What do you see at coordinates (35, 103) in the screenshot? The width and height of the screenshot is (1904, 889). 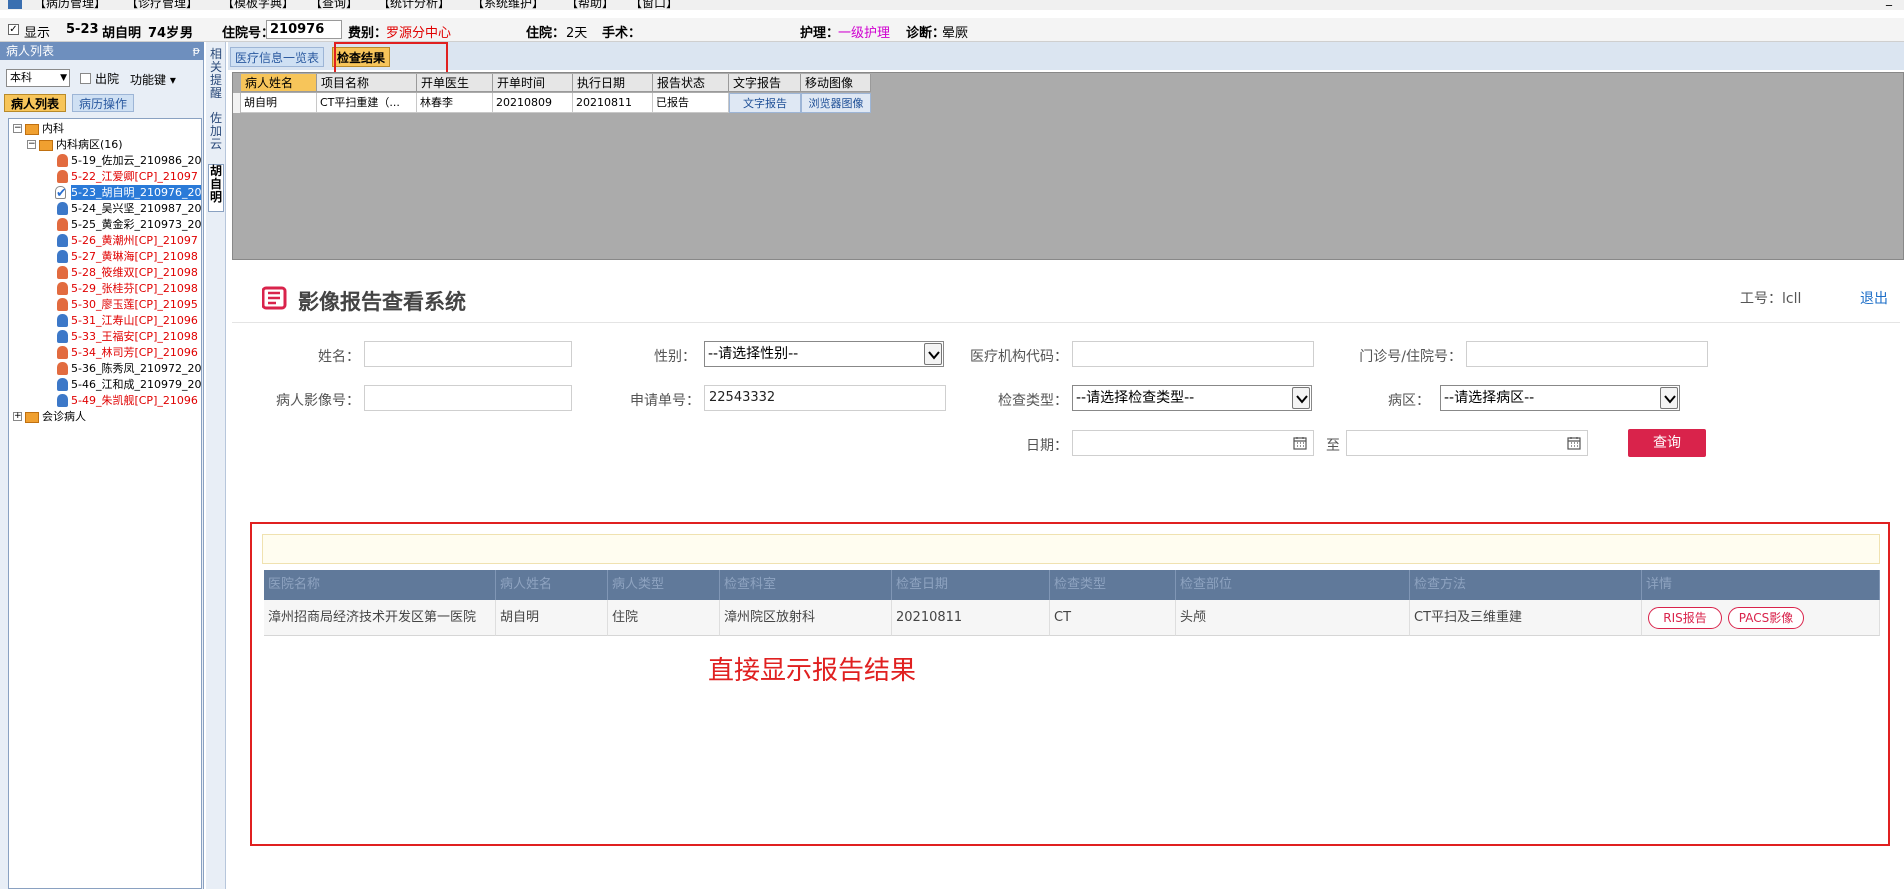 I see `tab-patient-list: 病人列表` at bounding box center [35, 103].